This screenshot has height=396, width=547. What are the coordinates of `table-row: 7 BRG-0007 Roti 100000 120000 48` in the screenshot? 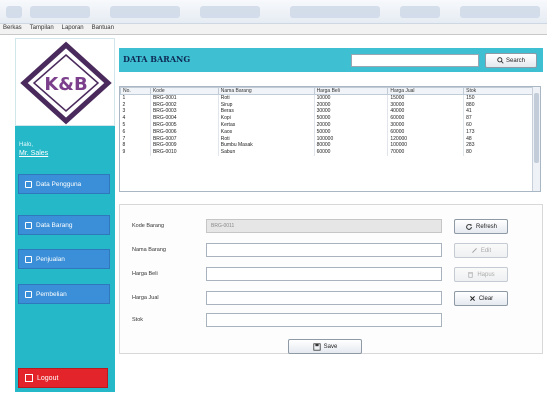 It's located at (327, 139).